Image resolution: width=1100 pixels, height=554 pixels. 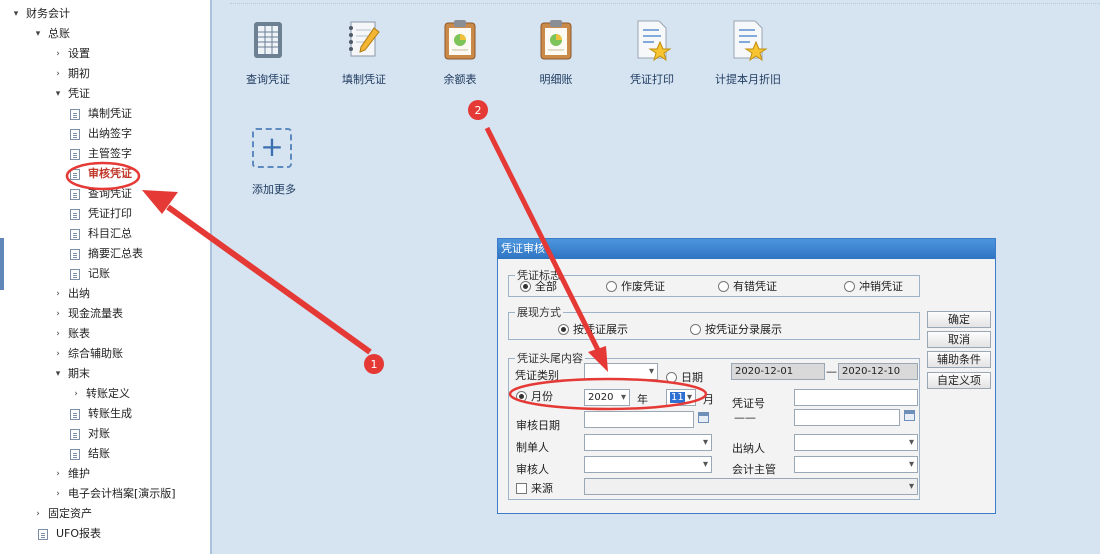 I want to click on radio-reversal-voucher: 冲销凭证, so click(x=873, y=286).